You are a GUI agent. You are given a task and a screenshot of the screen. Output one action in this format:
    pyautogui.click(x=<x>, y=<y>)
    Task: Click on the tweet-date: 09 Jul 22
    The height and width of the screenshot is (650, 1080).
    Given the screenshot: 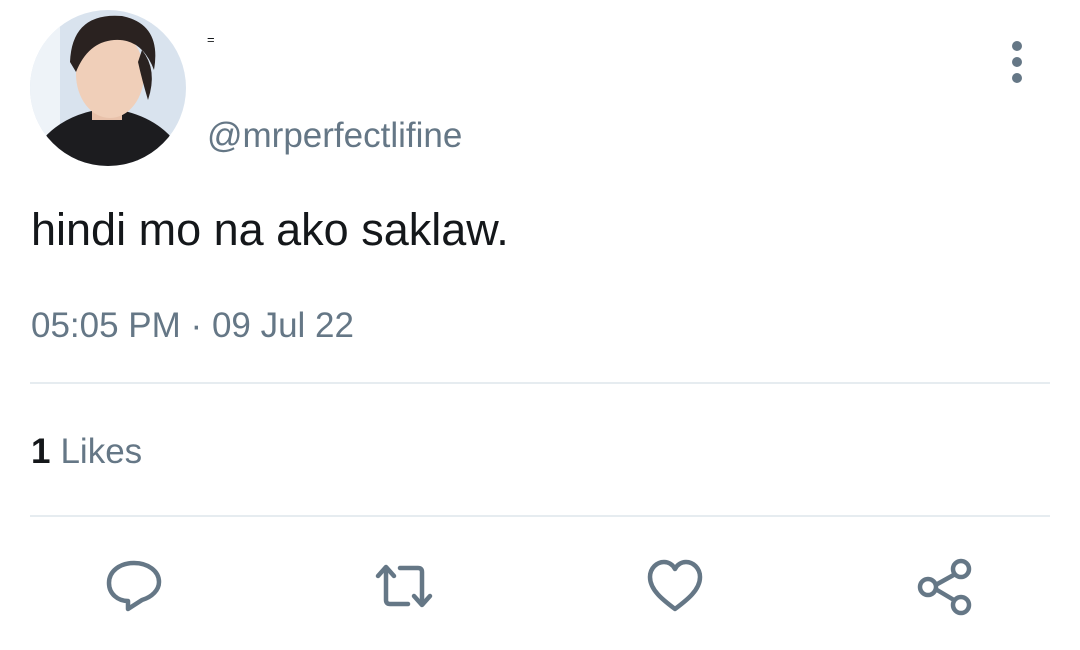 What is the action you would take?
    pyautogui.click(x=282, y=325)
    